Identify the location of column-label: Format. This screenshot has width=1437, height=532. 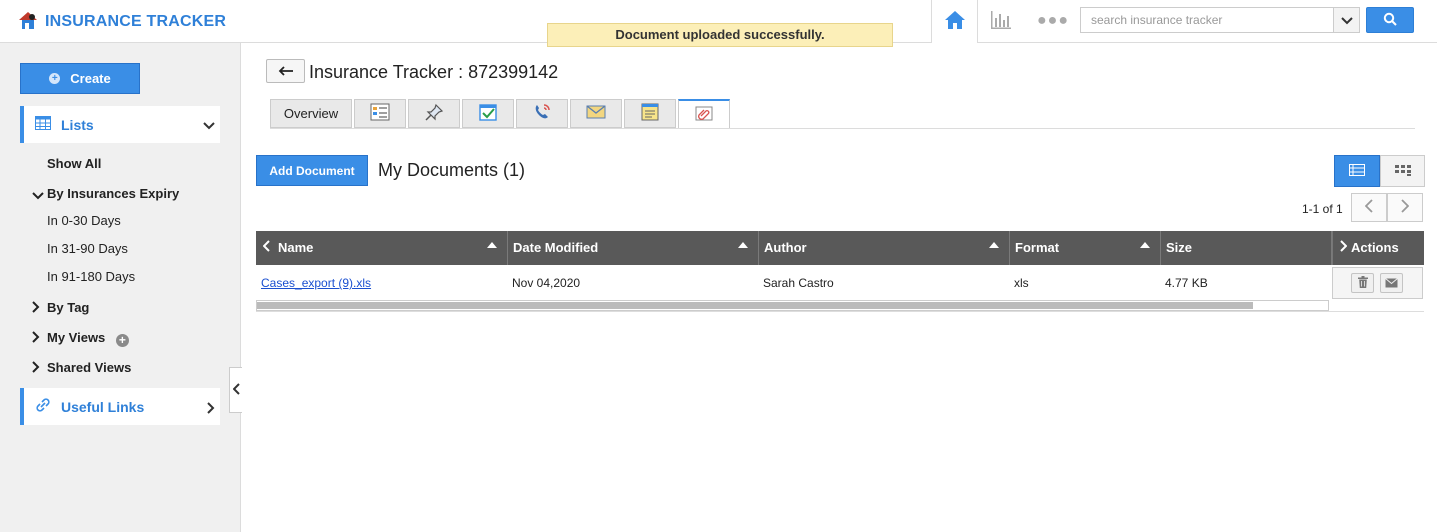
(1037, 247).